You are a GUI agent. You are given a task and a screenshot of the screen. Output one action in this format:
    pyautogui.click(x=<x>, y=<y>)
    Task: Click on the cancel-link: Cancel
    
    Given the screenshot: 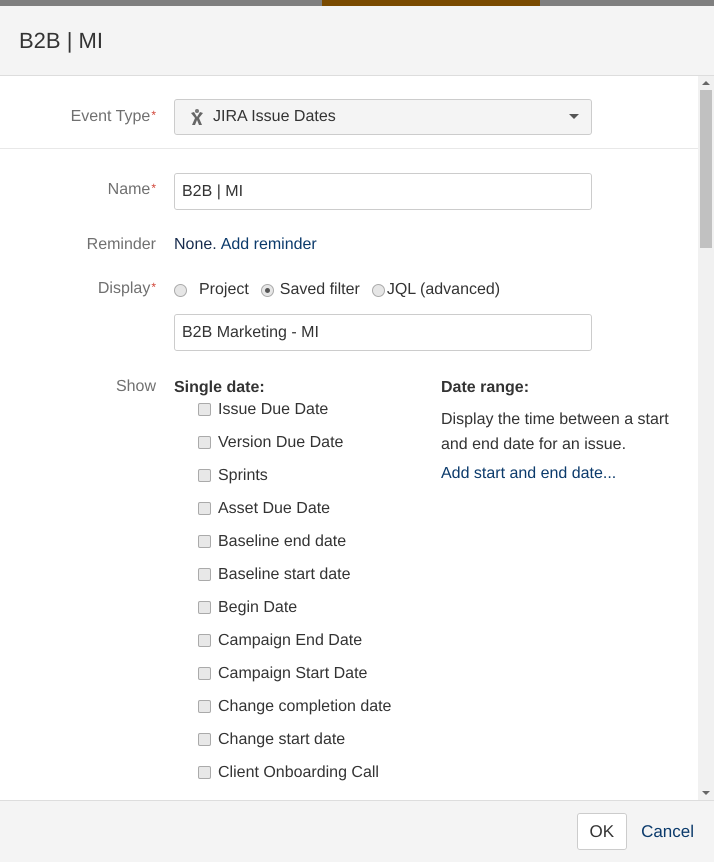 What is the action you would take?
    pyautogui.click(x=667, y=832)
    